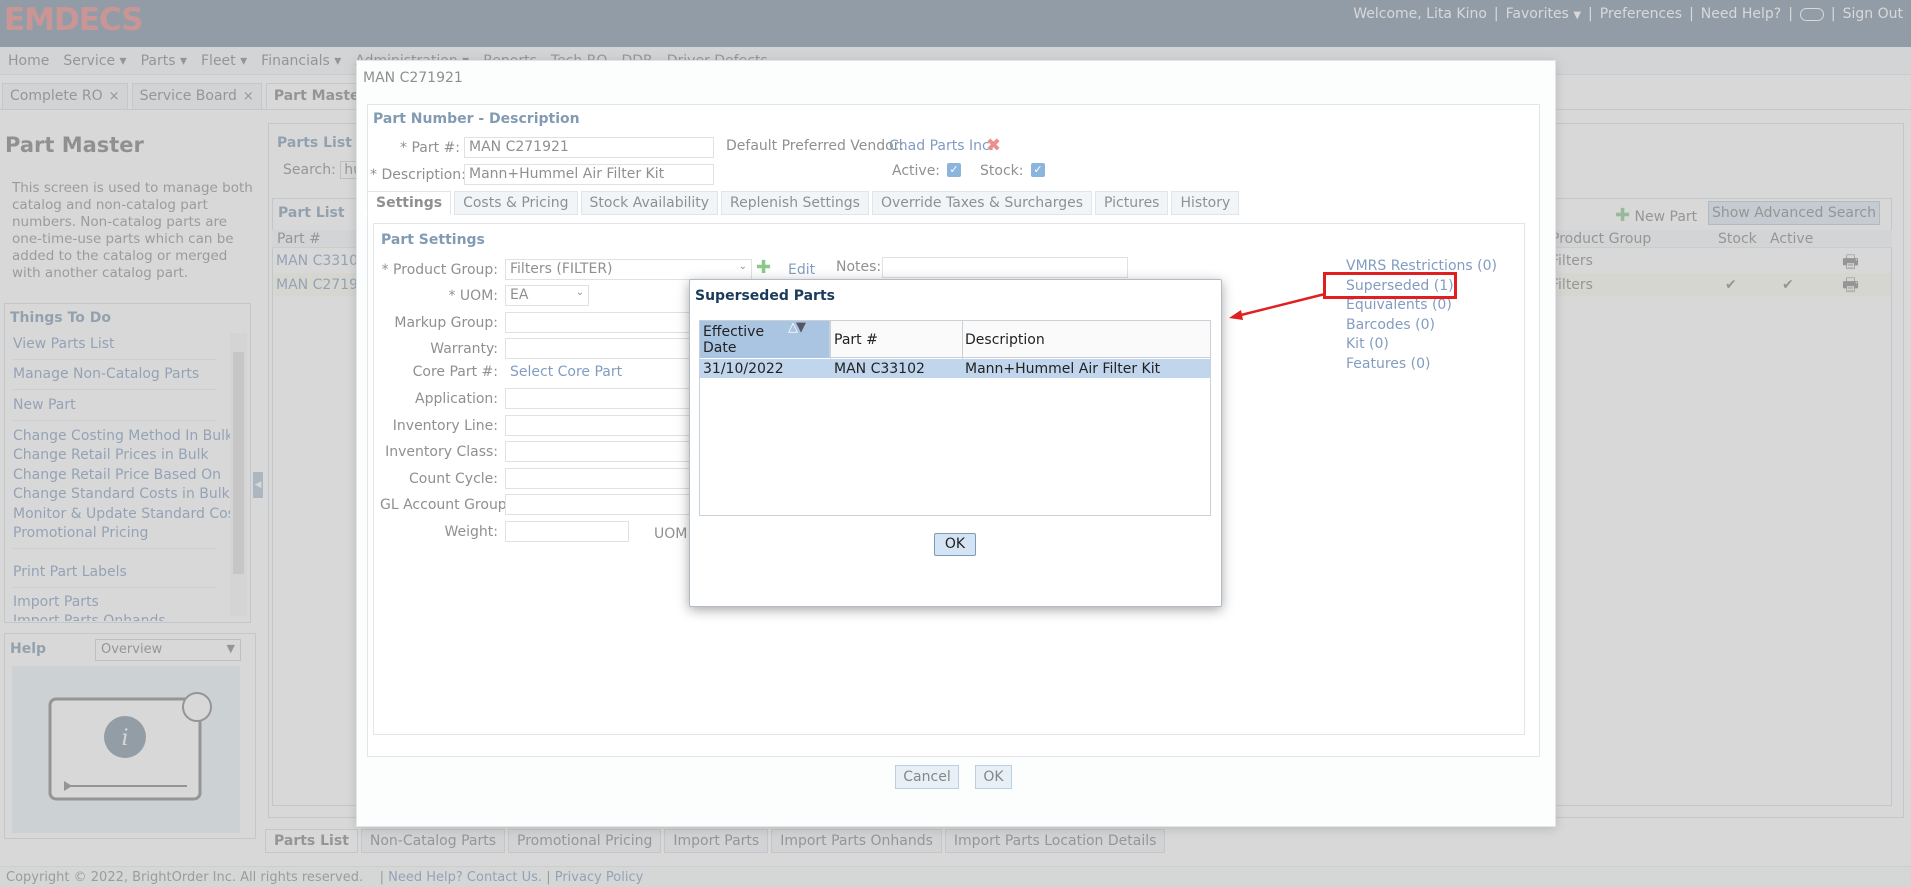  I want to click on col-description-label: Description, so click(1005, 340).